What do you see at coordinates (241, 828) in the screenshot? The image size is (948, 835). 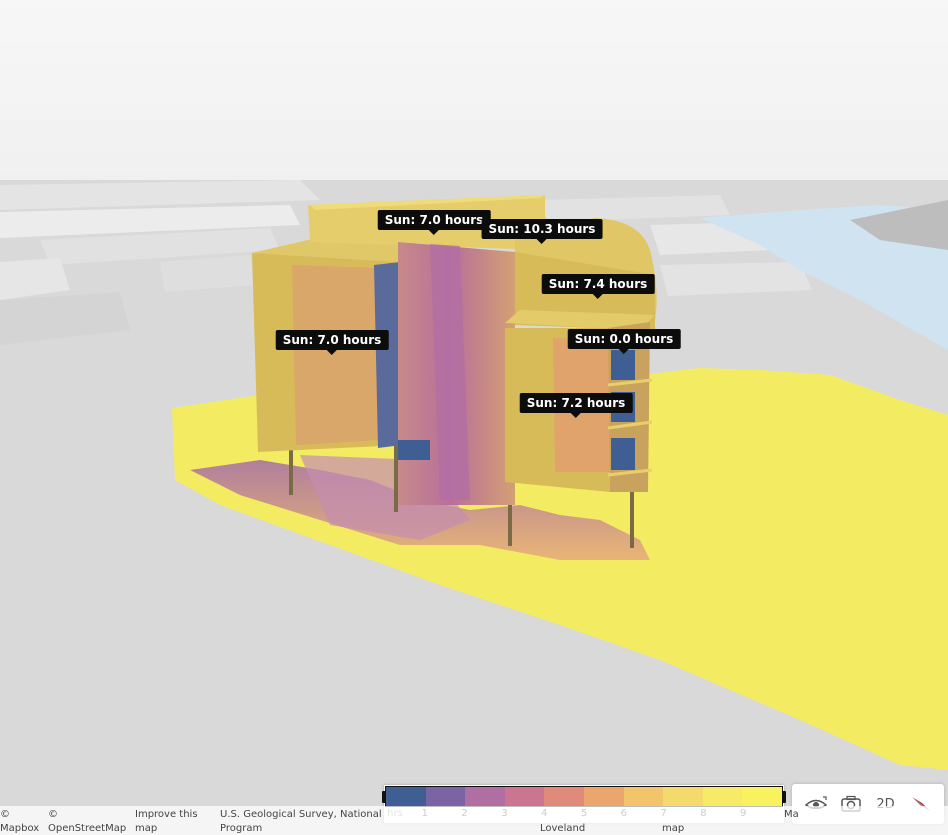 I see `attribution-usgs-line2: Program` at bounding box center [241, 828].